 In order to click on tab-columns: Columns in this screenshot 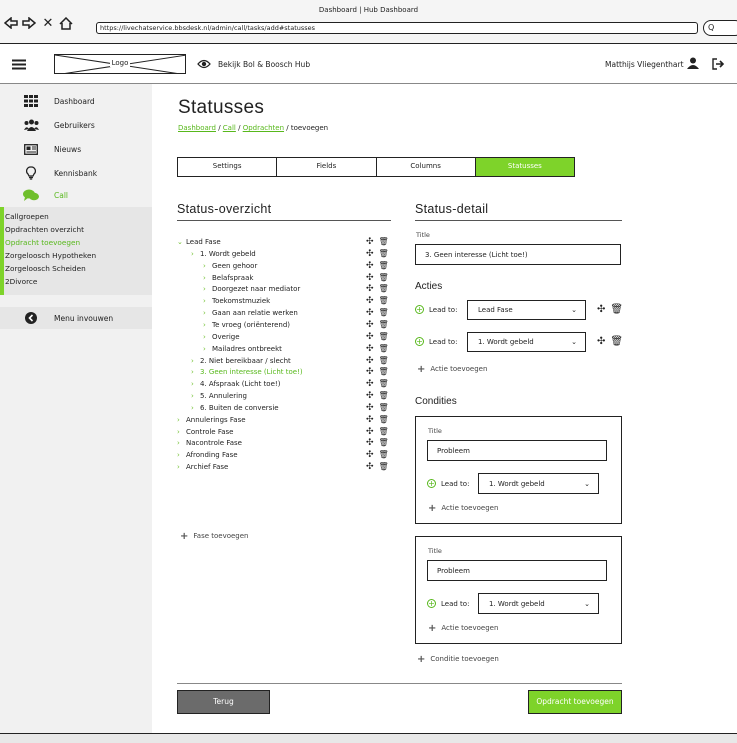, I will do `click(426, 167)`.